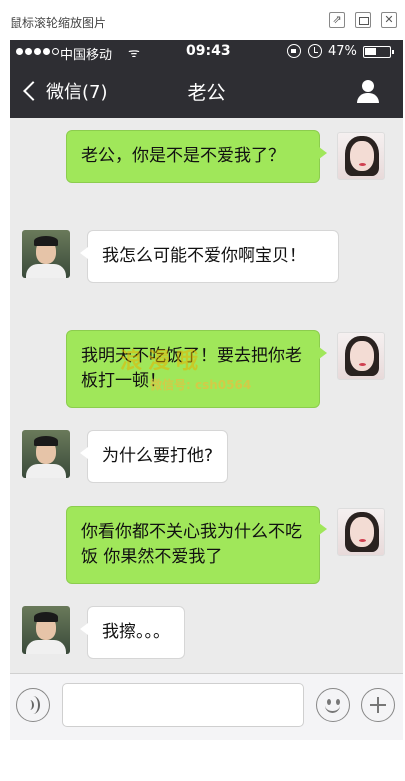 The height and width of the screenshot is (781, 405). What do you see at coordinates (196, 156) in the screenshot?
I see `my-message-bubble: 老公，你是不是不爱我了？` at bounding box center [196, 156].